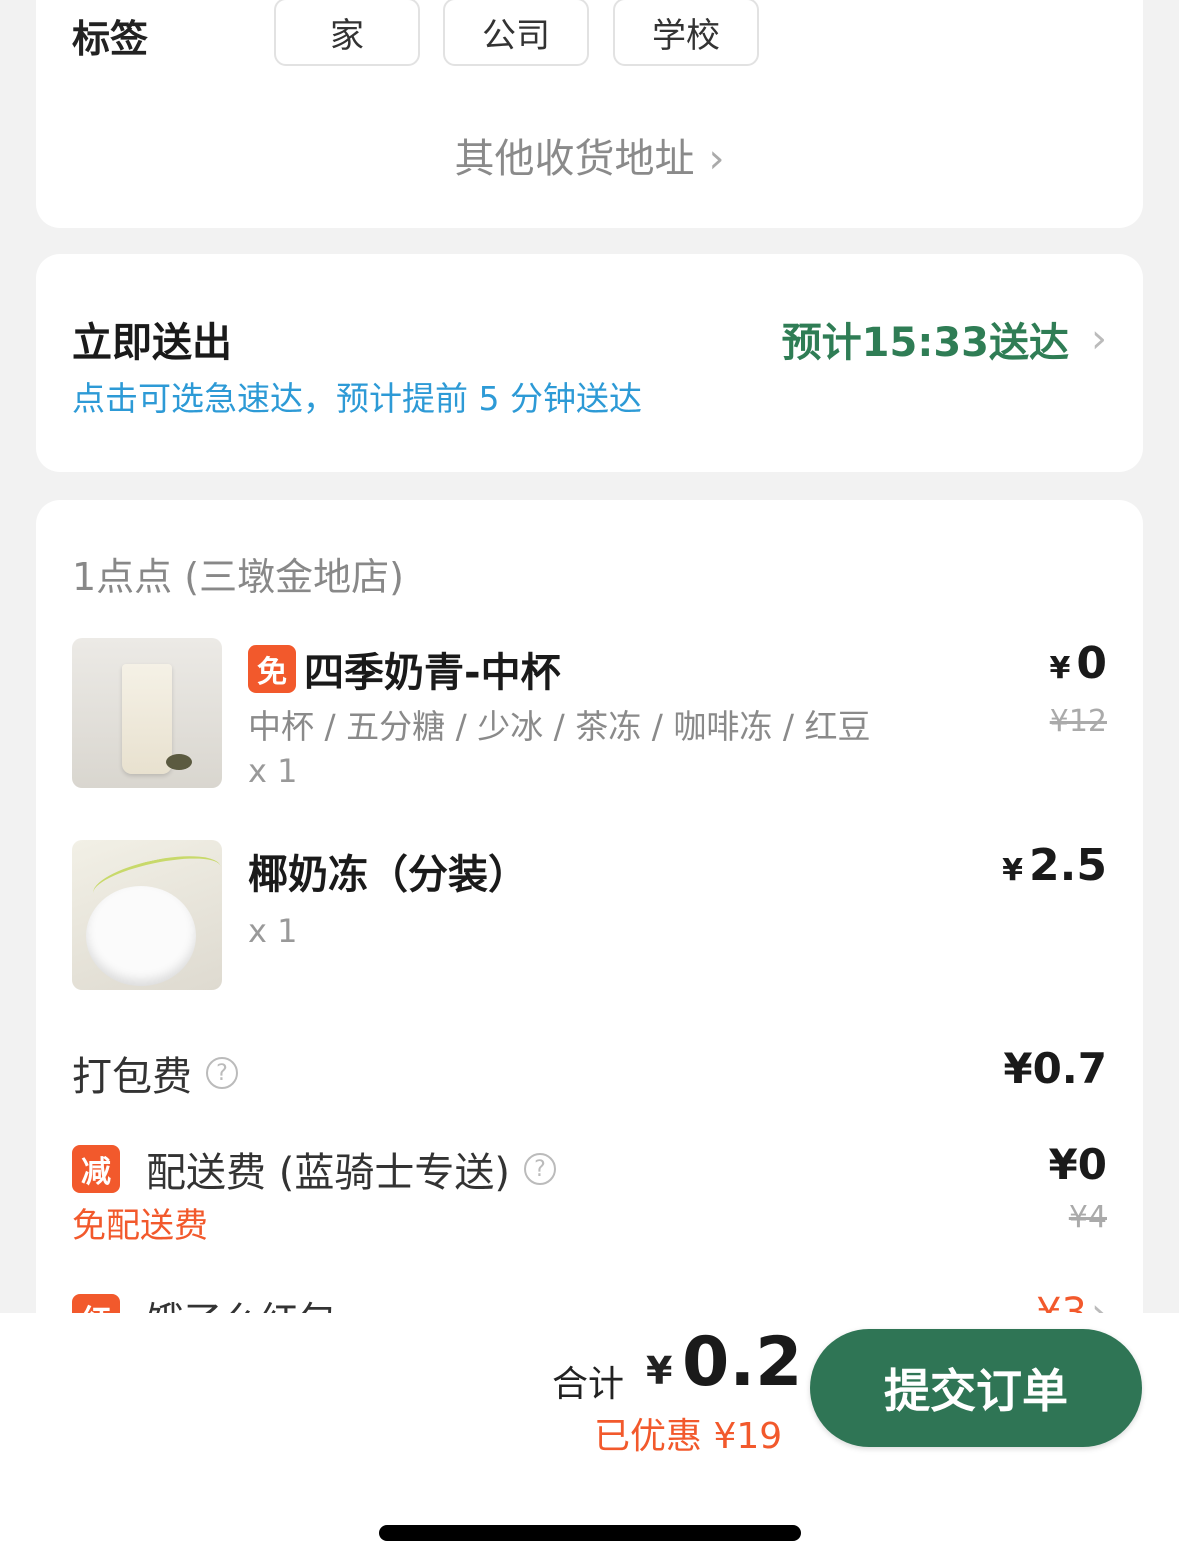 The image size is (1179, 1551). Describe the element at coordinates (357, 396) in the screenshot. I see `express-delivery-hint: 点击可选急速达，预计提前 5 分钟送达` at that location.